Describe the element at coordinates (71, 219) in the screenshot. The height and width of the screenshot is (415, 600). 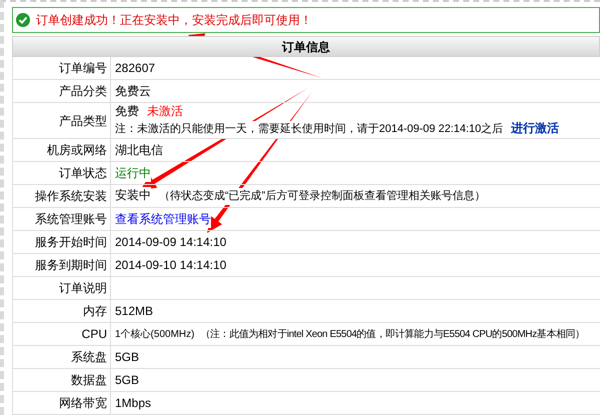
I see `field-label: 系统管理账号` at that location.